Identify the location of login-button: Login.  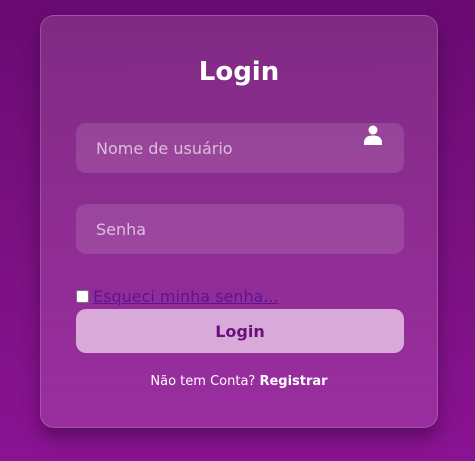
(240, 331).